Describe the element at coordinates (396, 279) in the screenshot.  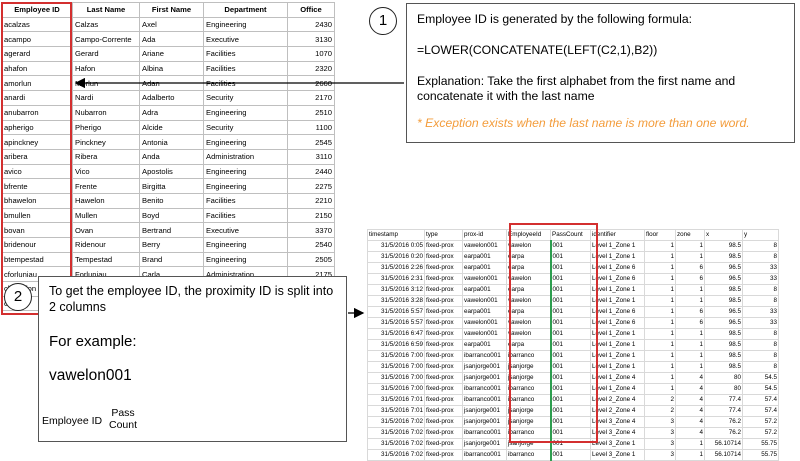
I see `timestamp-cell: 31/5/2016 2:31` at that location.